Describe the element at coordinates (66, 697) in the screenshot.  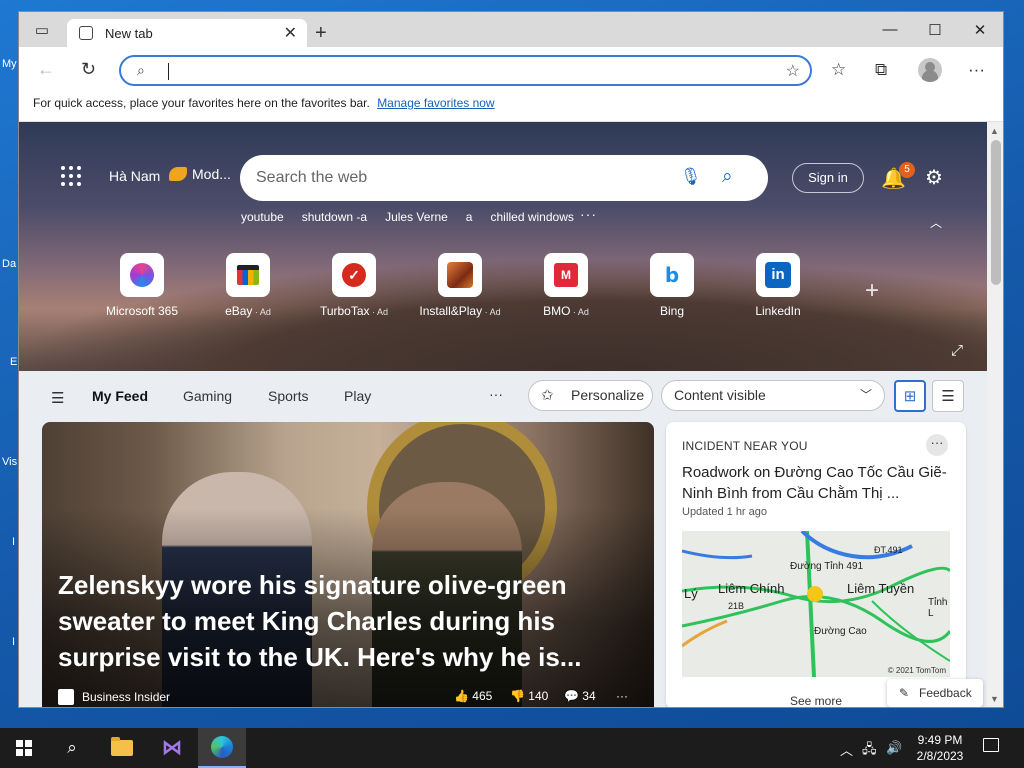
I see `source-logo-icon` at that location.